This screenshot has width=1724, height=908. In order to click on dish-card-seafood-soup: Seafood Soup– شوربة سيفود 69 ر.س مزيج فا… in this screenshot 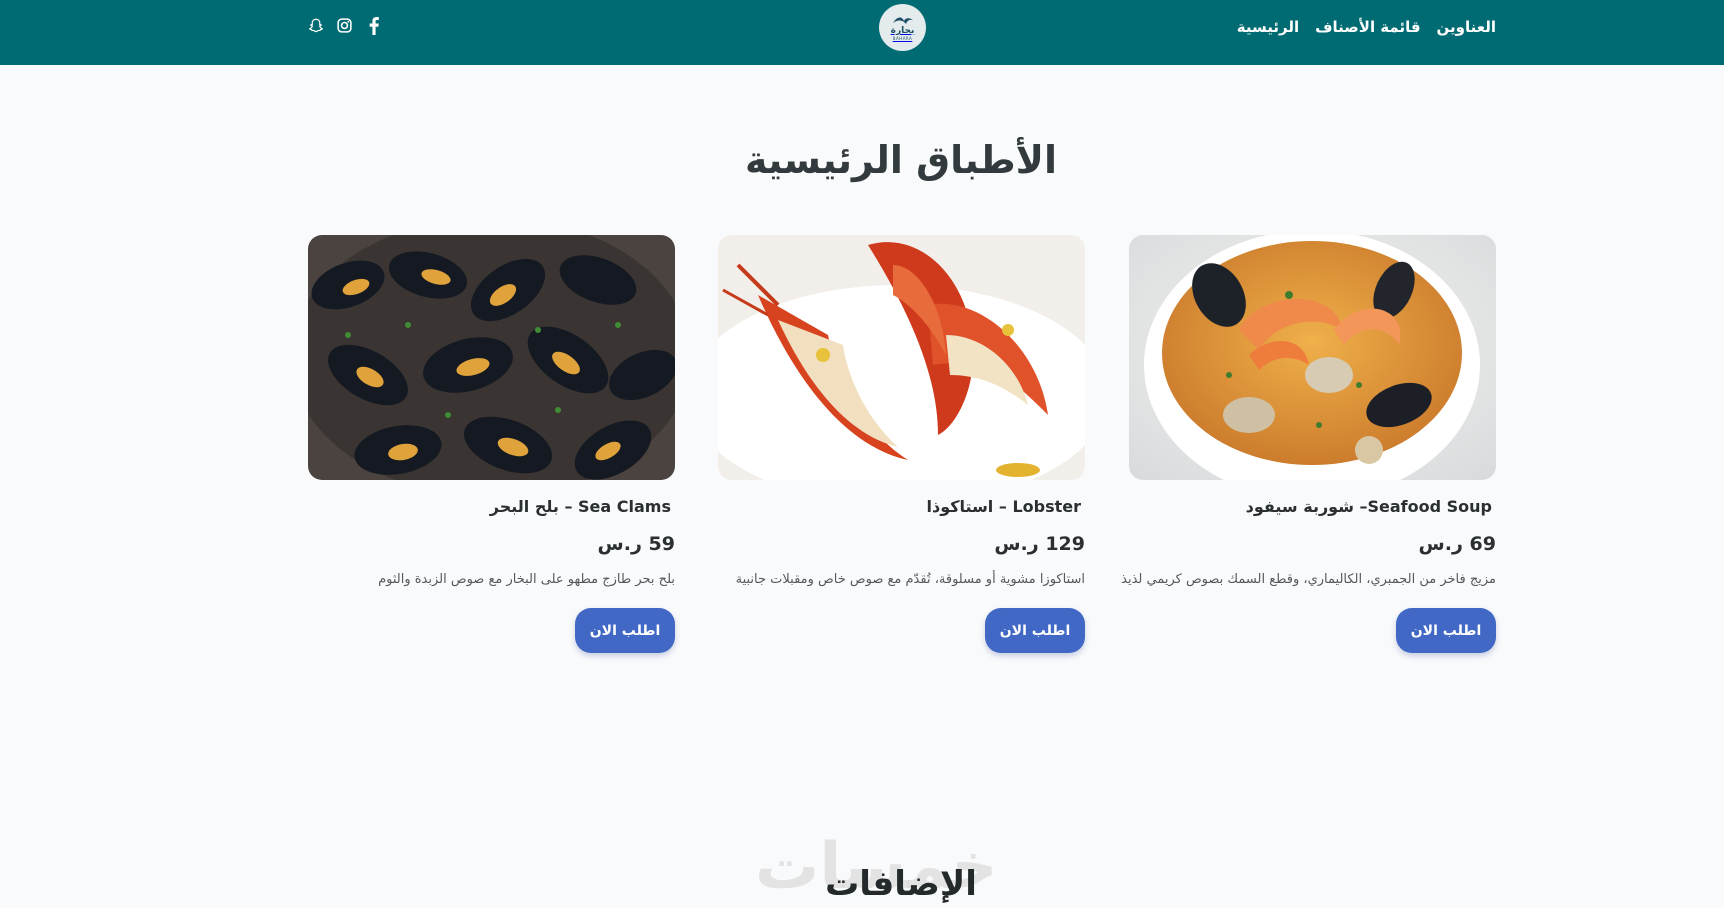, I will do `click(1308, 444)`.